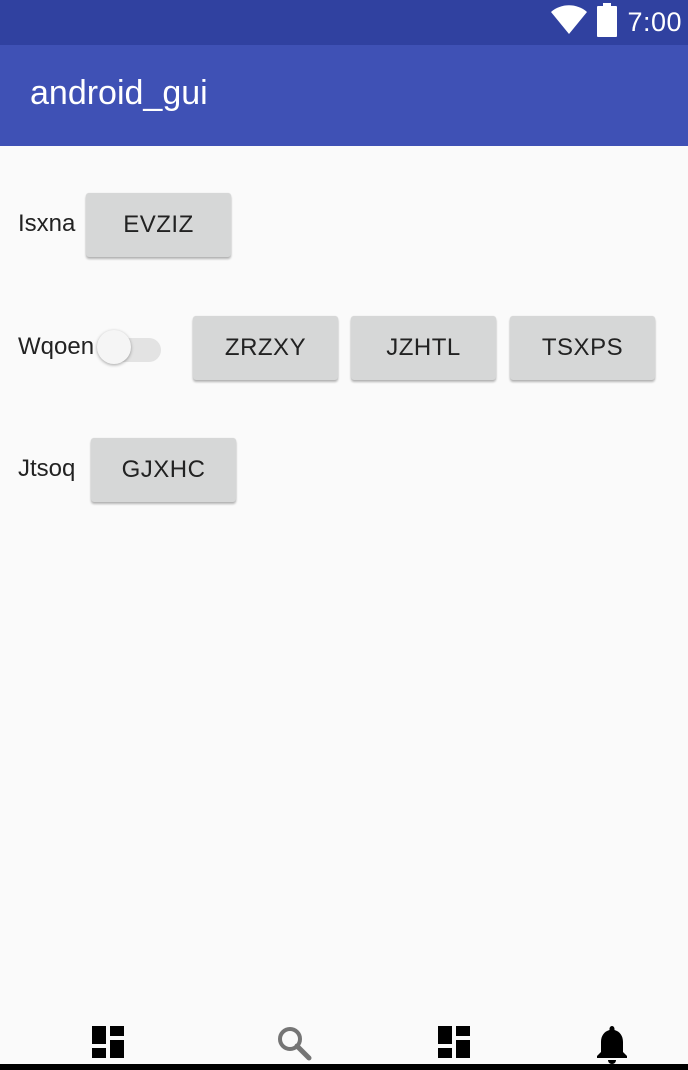 The image size is (688, 1070). I want to click on evziz-button: EVZIZ, so click(158, 225).